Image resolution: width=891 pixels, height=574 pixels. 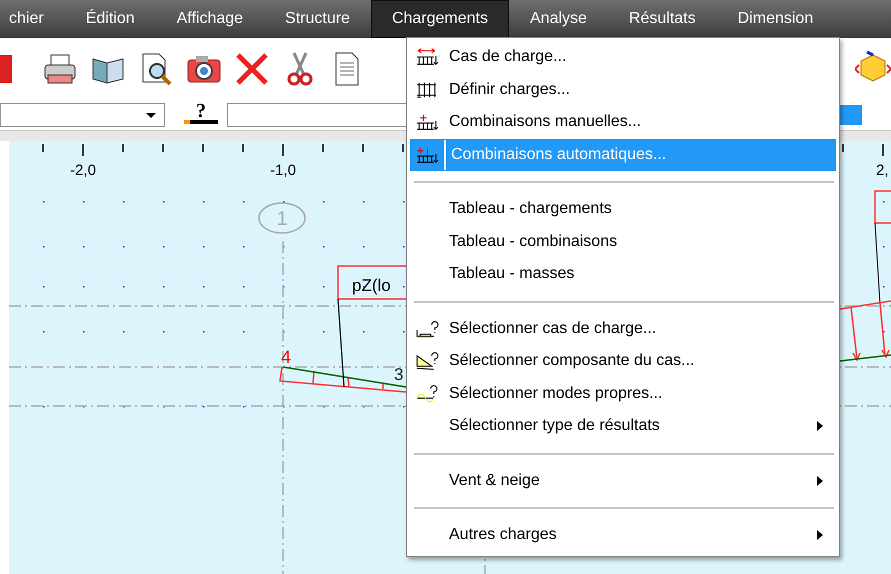 I want to click on menu-item: Autres charges, so click(x=623, y=535).